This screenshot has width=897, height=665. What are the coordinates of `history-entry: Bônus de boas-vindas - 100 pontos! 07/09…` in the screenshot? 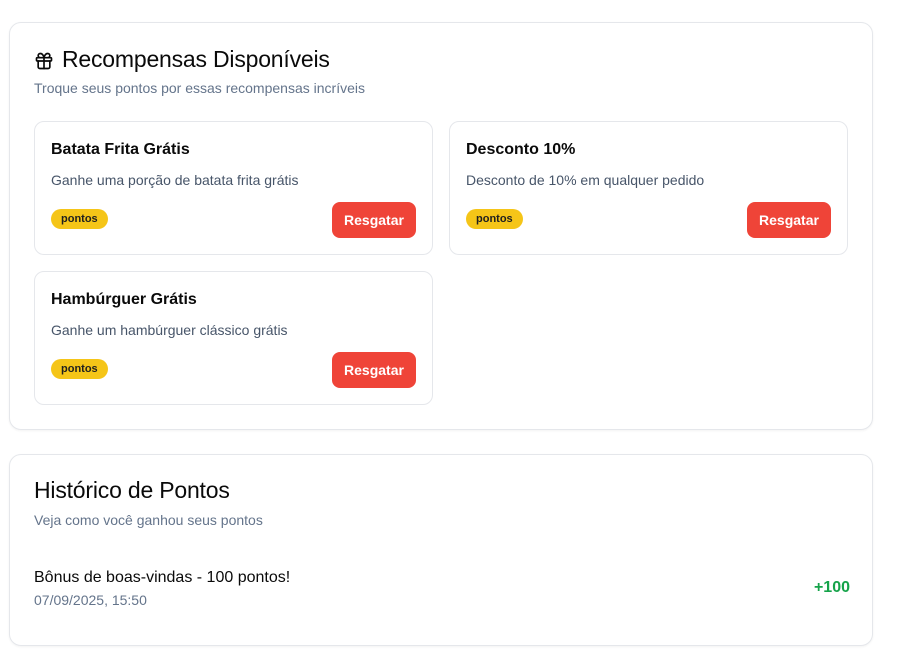 It's located at (442, 589).